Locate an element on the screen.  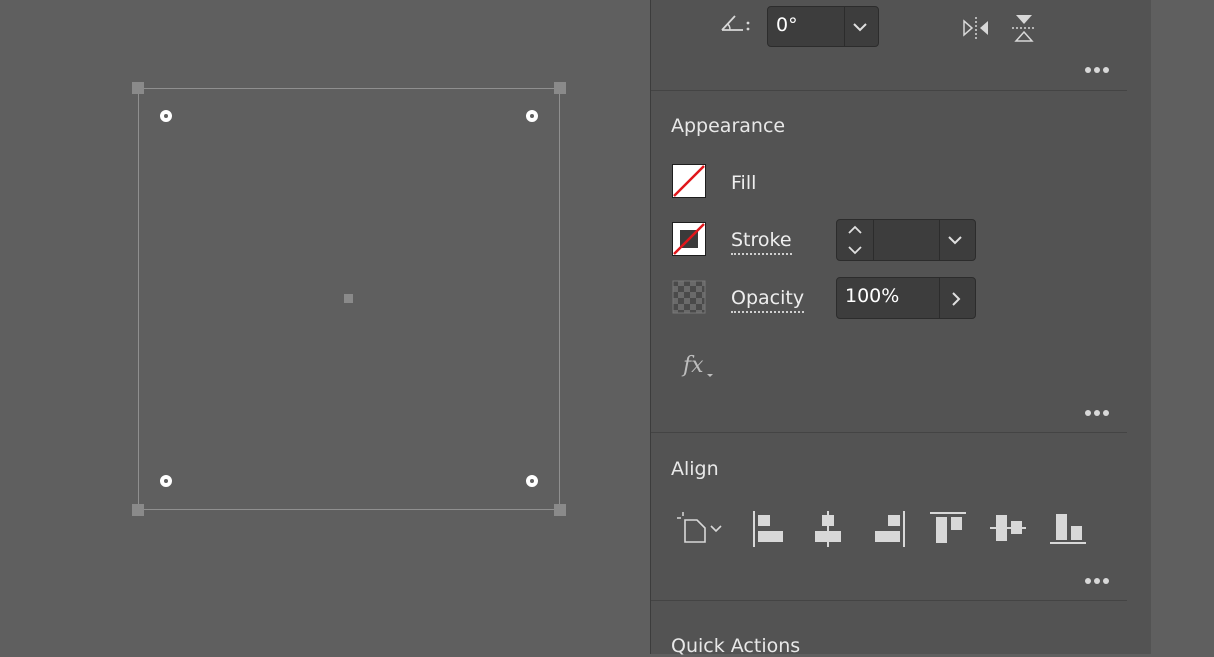
resize-handle-top-right is located at coordinates (560, 88).